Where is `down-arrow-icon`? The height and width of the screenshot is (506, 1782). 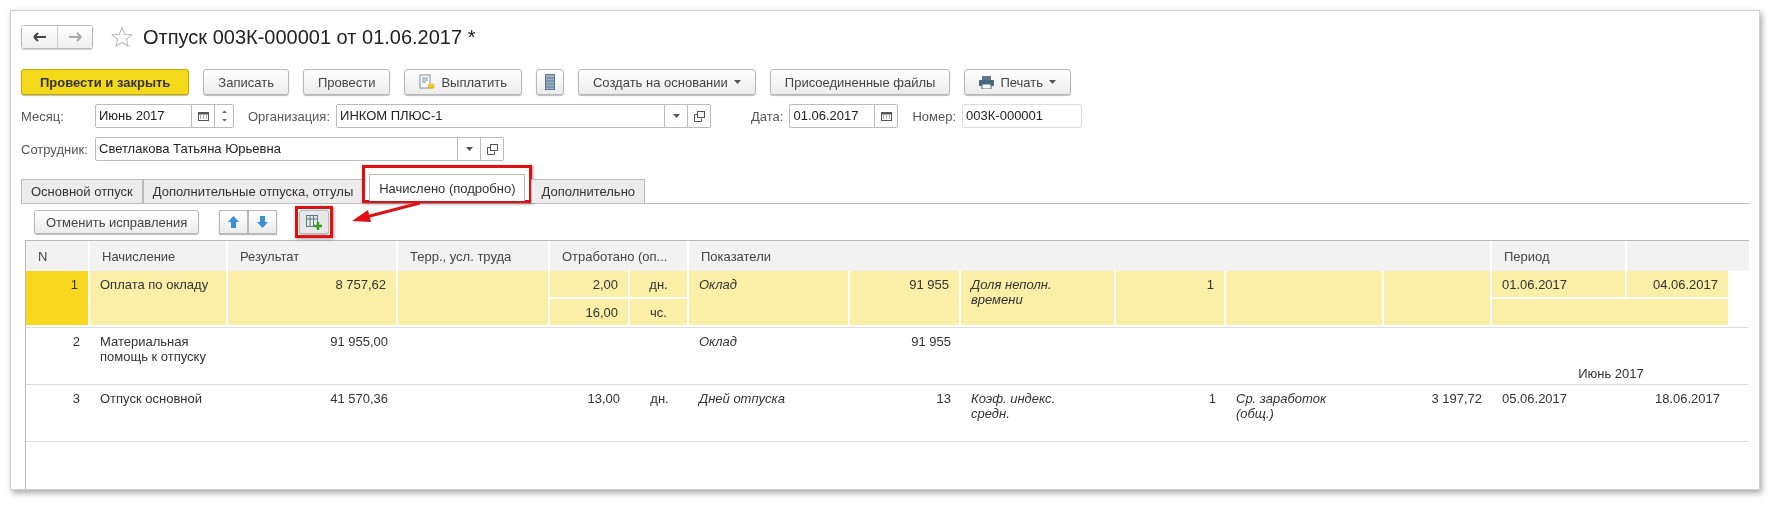 down-arrow-icon is located at coordinates (263, 222).